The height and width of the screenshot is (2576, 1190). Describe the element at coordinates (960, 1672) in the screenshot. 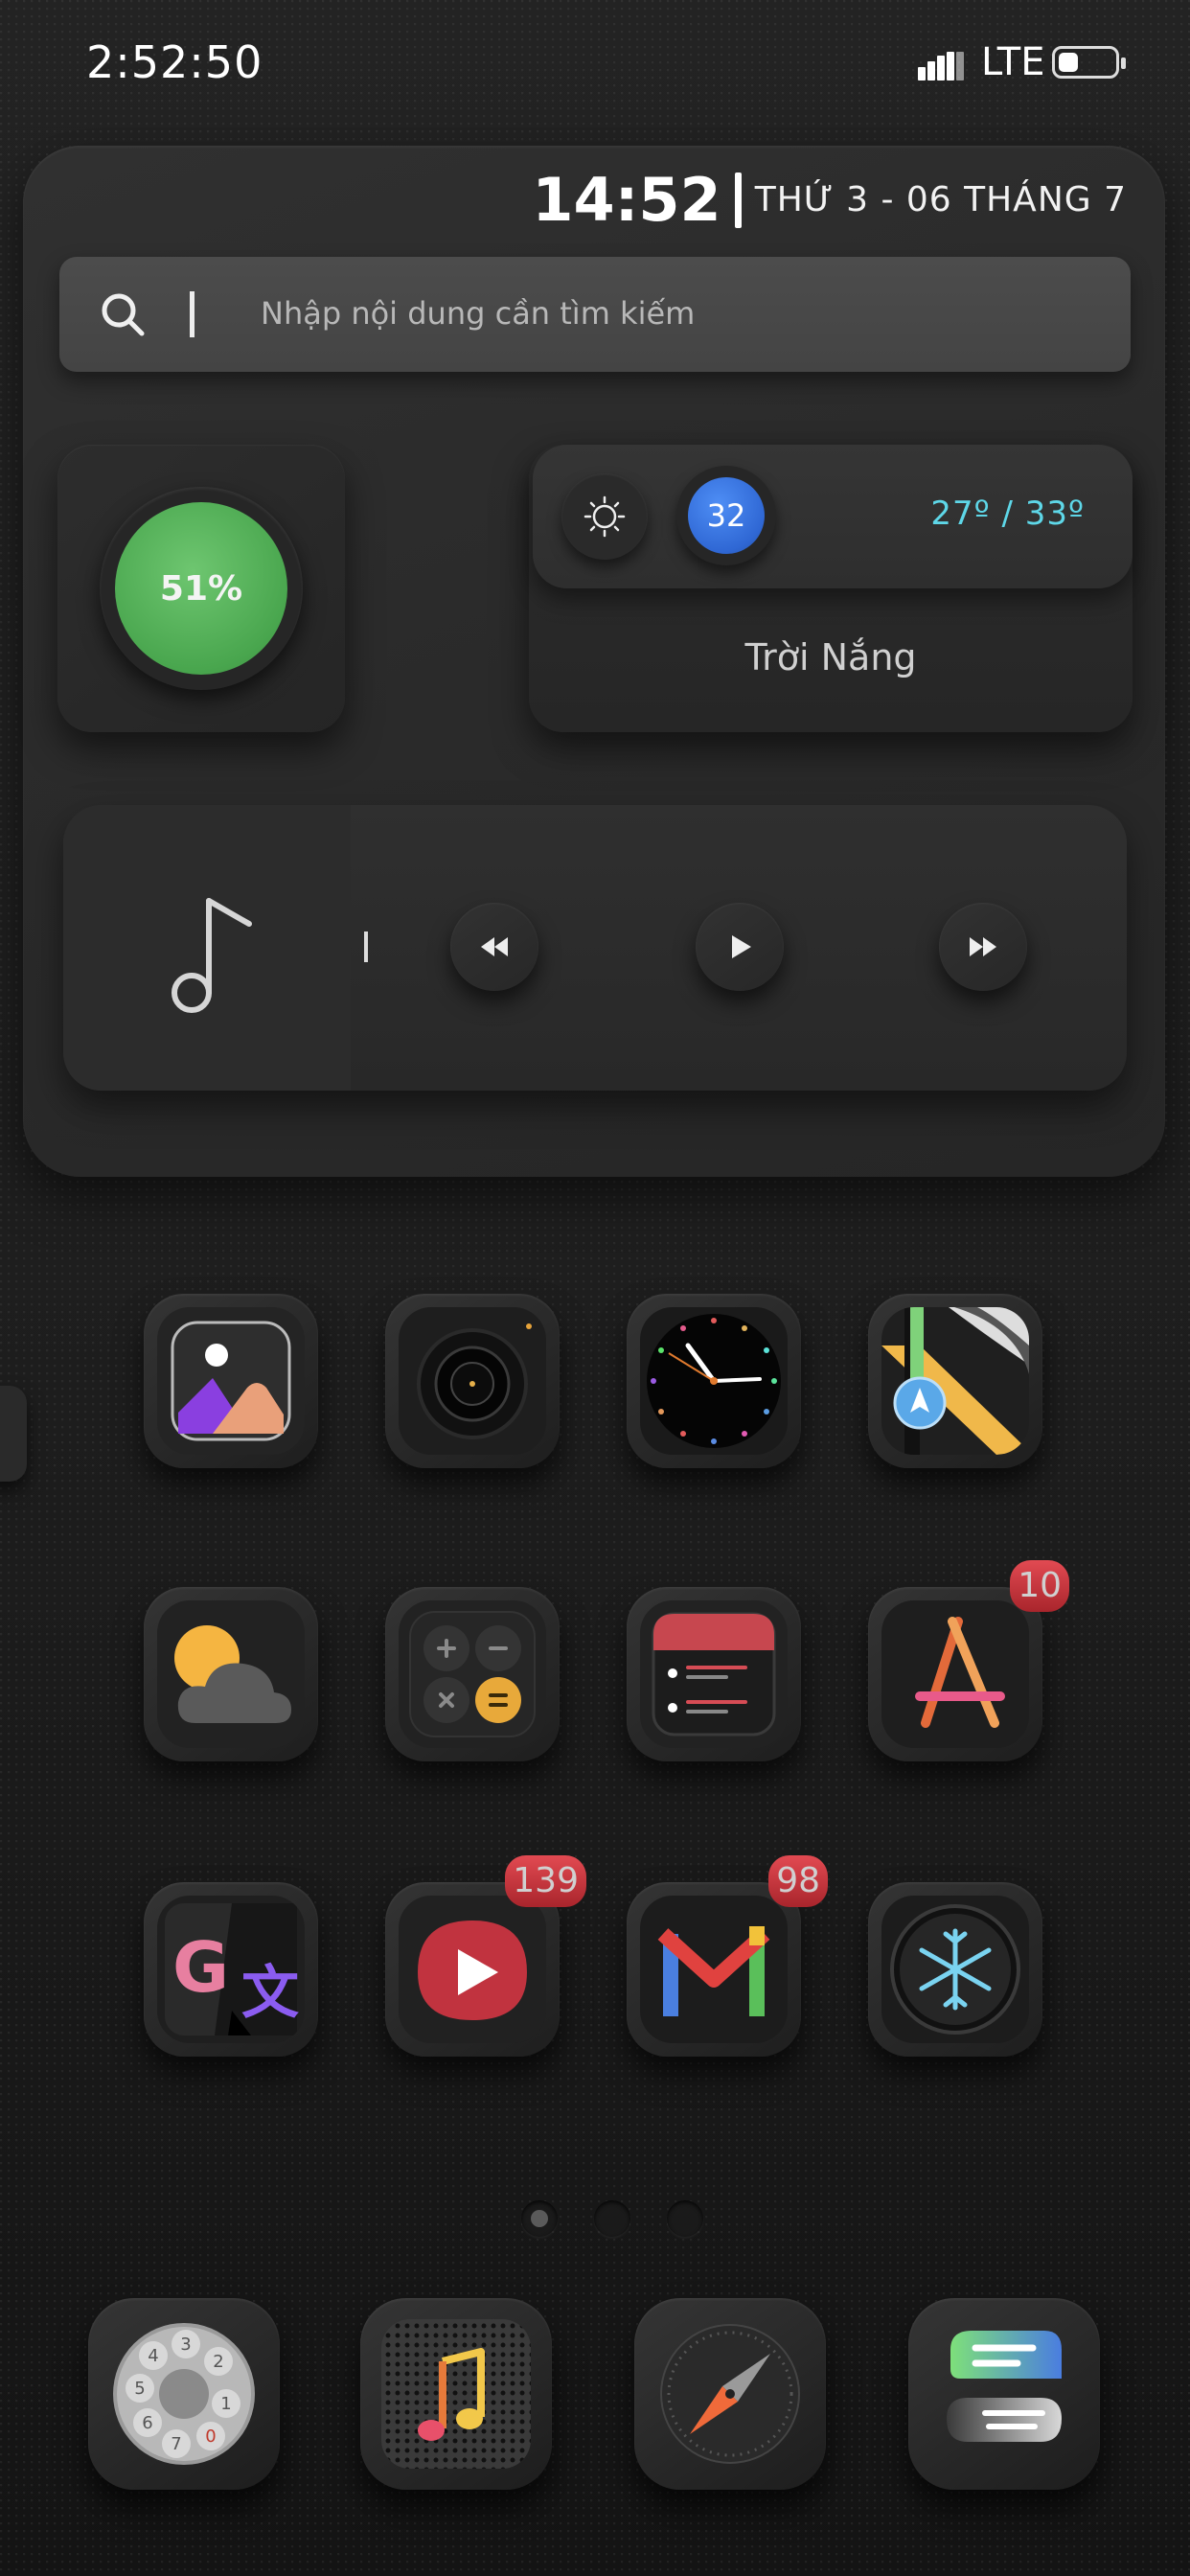

I see `app-store-icon` at that location.